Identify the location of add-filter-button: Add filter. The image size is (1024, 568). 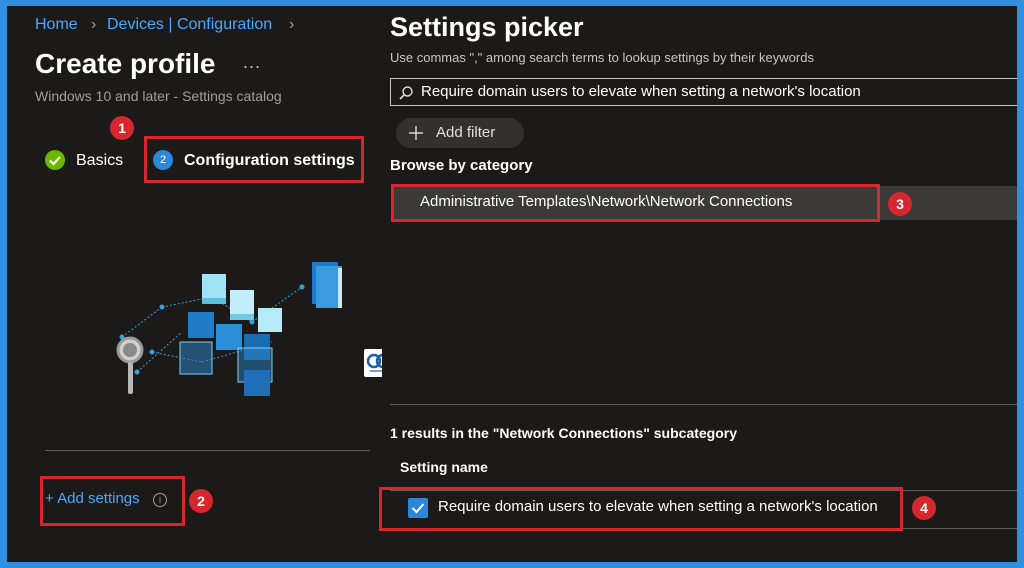
(460, 133).